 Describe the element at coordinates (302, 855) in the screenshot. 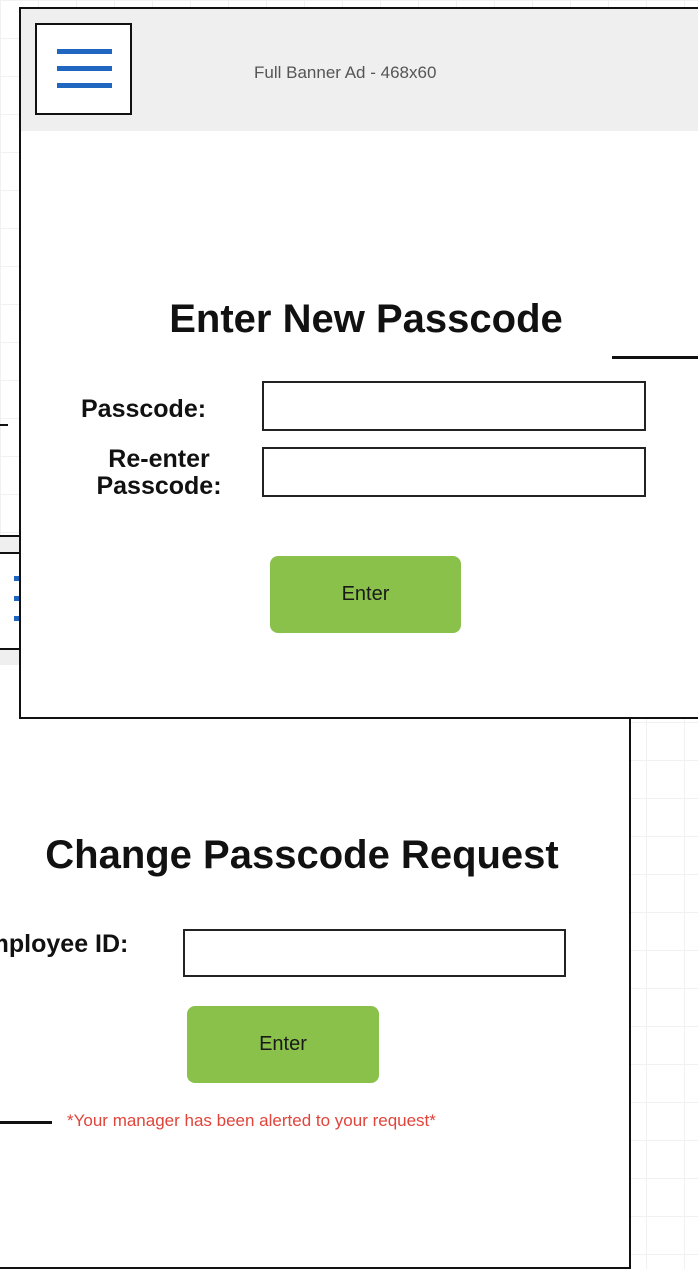

I see `change-passcode-title: Change Passcode Request` at that location.